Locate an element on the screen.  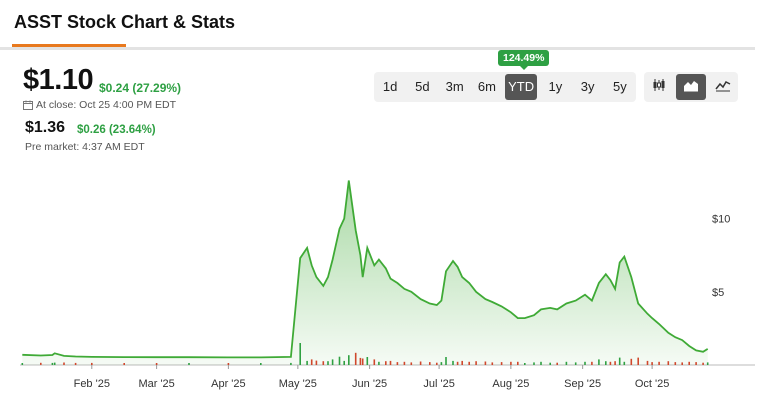
x-tick-label: Mar '25 is located at coordinates (156, 384).